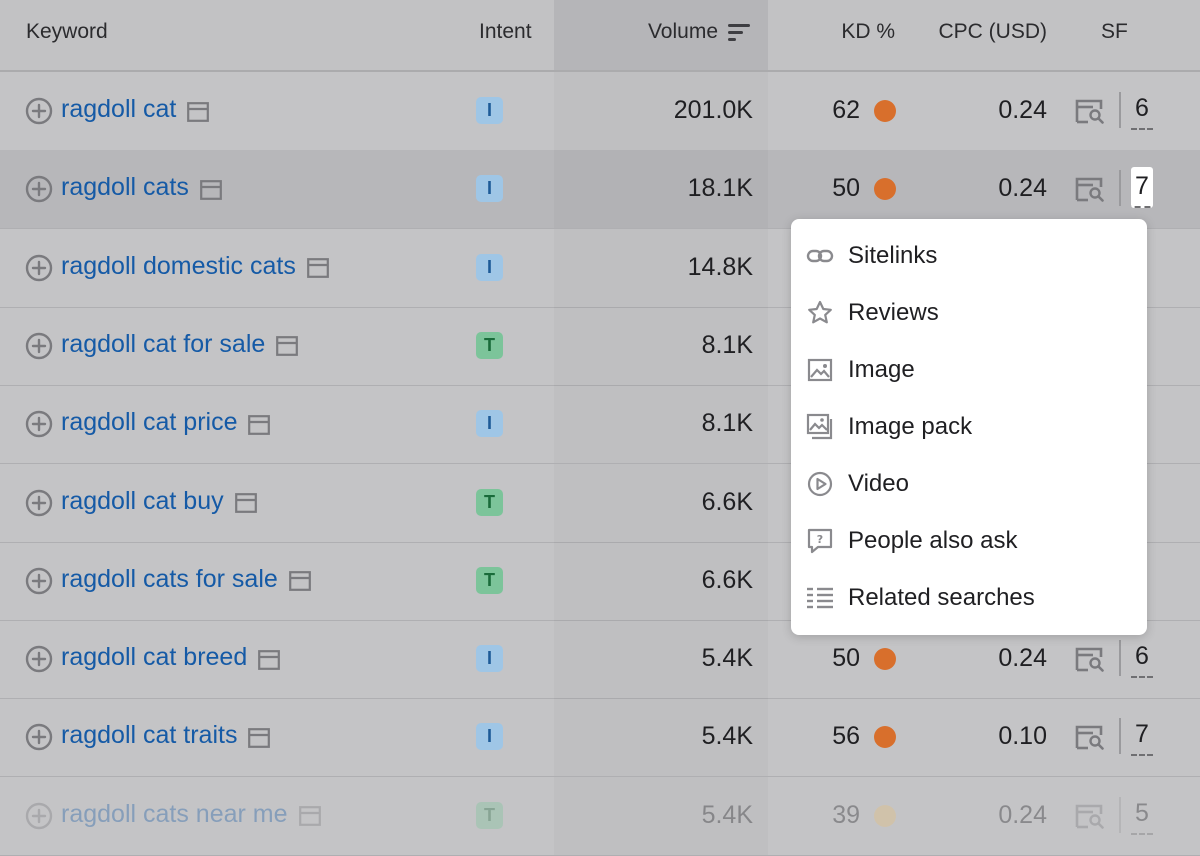 Image resolution: width=1200 pixels, height=856 pixels. What do you see at coordinates (149, 735) in the screenshot?
I see `keyword-text: ragdoll cat traits` at bounding box center [149, 735].